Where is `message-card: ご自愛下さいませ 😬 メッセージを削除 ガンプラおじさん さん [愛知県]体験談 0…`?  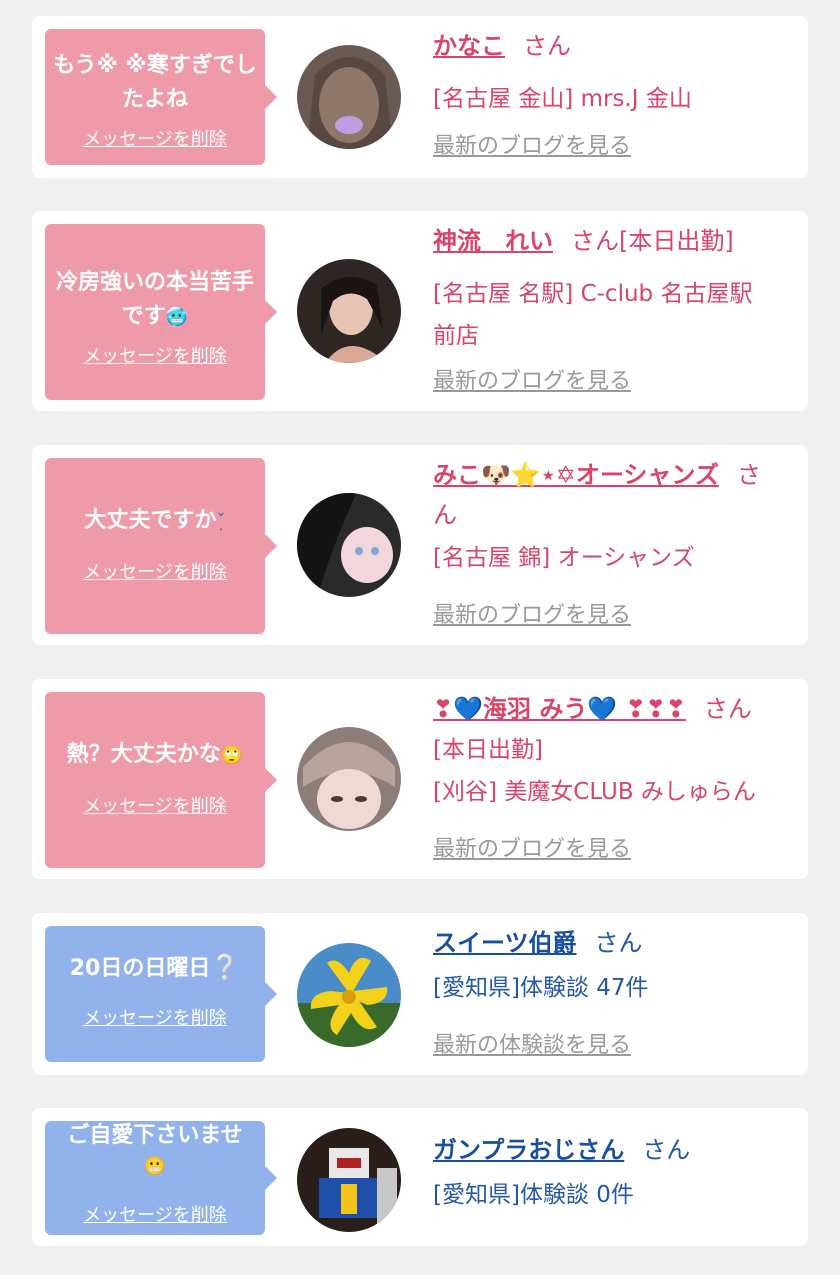 message-card: ご自愛下さいませ 😬 メッセージを削除 ガンプラおじさん さん [愛知県]体験談 0… is located at coordinates (420, 1177).